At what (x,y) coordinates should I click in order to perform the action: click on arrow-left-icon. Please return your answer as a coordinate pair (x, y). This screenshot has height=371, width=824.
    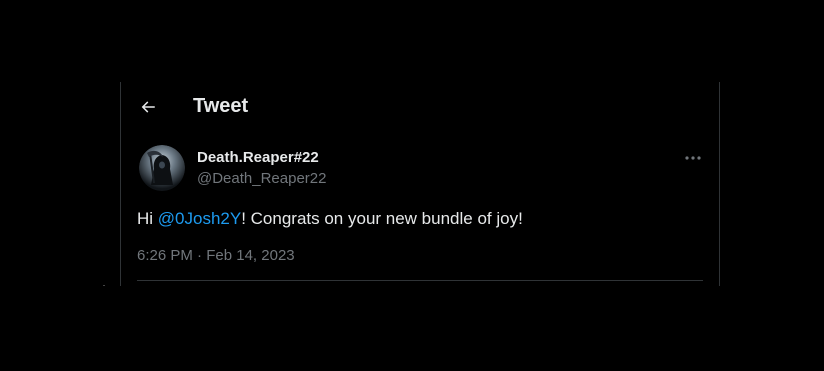
    Looking at the image, I should click on (148, 107).